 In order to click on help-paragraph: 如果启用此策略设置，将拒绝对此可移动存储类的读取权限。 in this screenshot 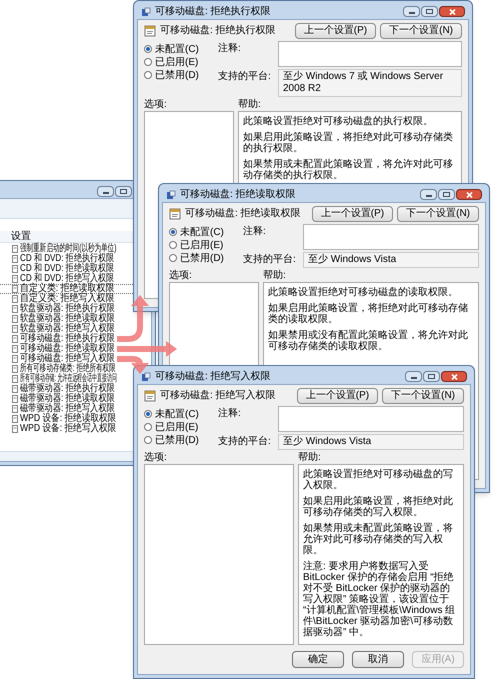, I will do `click(368, 314)`.